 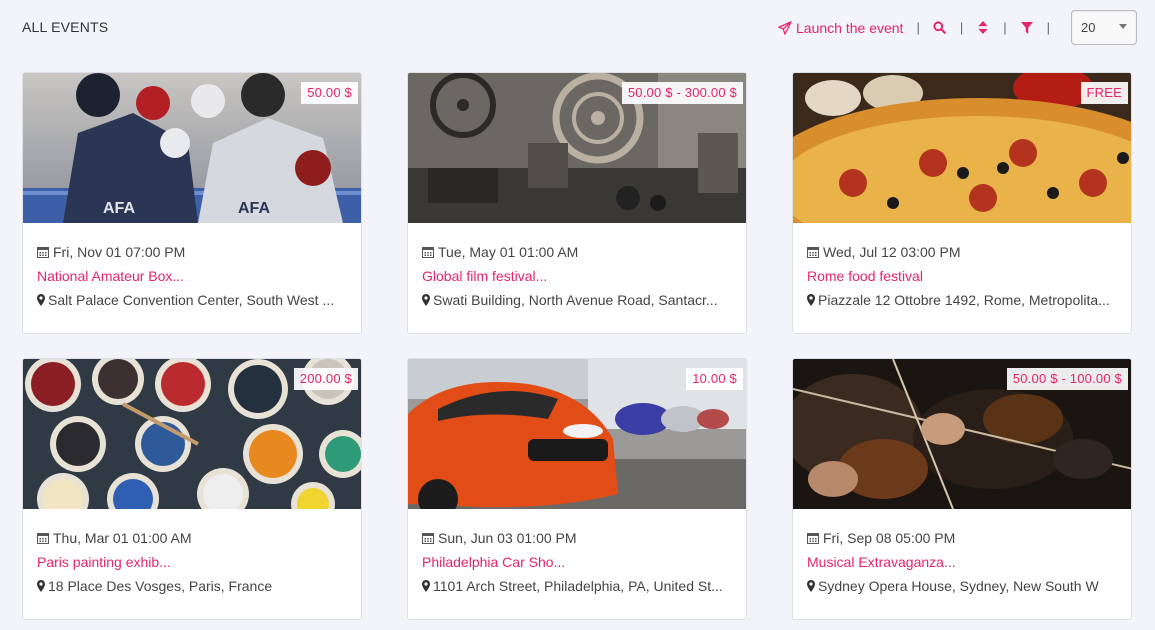 What do you see at coordinates (1104, 27) in the screenshot?
I see `per-page-select: 20` at bounding box center [1104, 27].